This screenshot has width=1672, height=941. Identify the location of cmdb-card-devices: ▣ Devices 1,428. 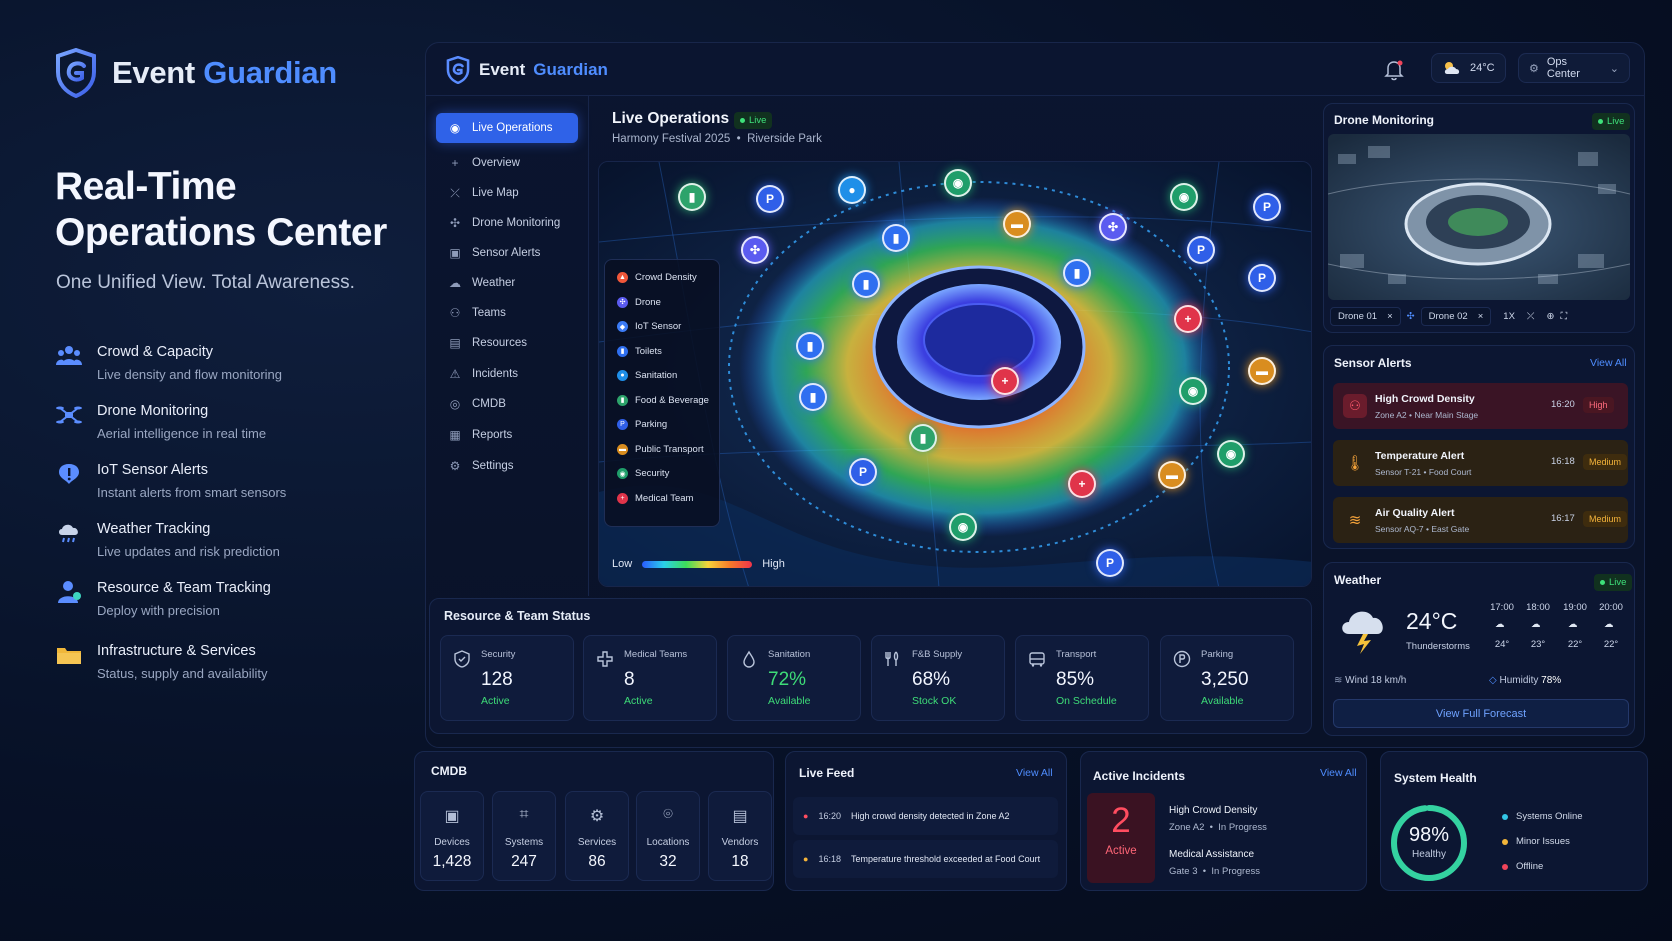
(452, 836).